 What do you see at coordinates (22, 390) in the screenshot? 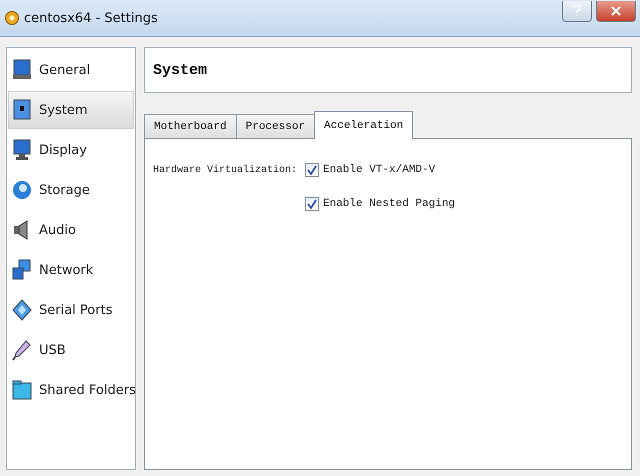
I see `folder-icon` at bounding box center [22, 390].